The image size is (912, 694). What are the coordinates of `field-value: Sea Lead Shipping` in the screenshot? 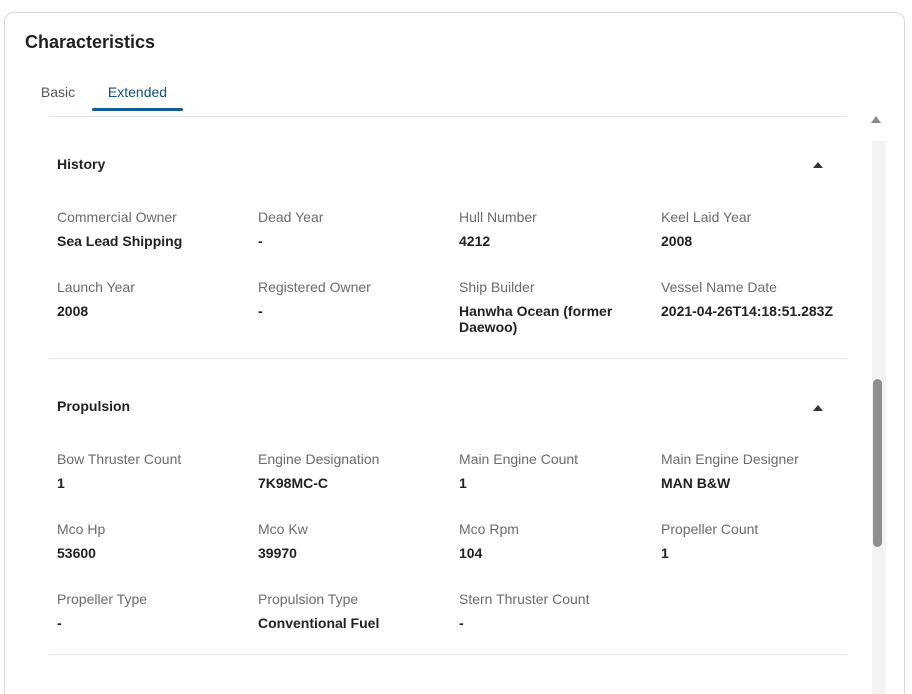 It's located at (120, 241).